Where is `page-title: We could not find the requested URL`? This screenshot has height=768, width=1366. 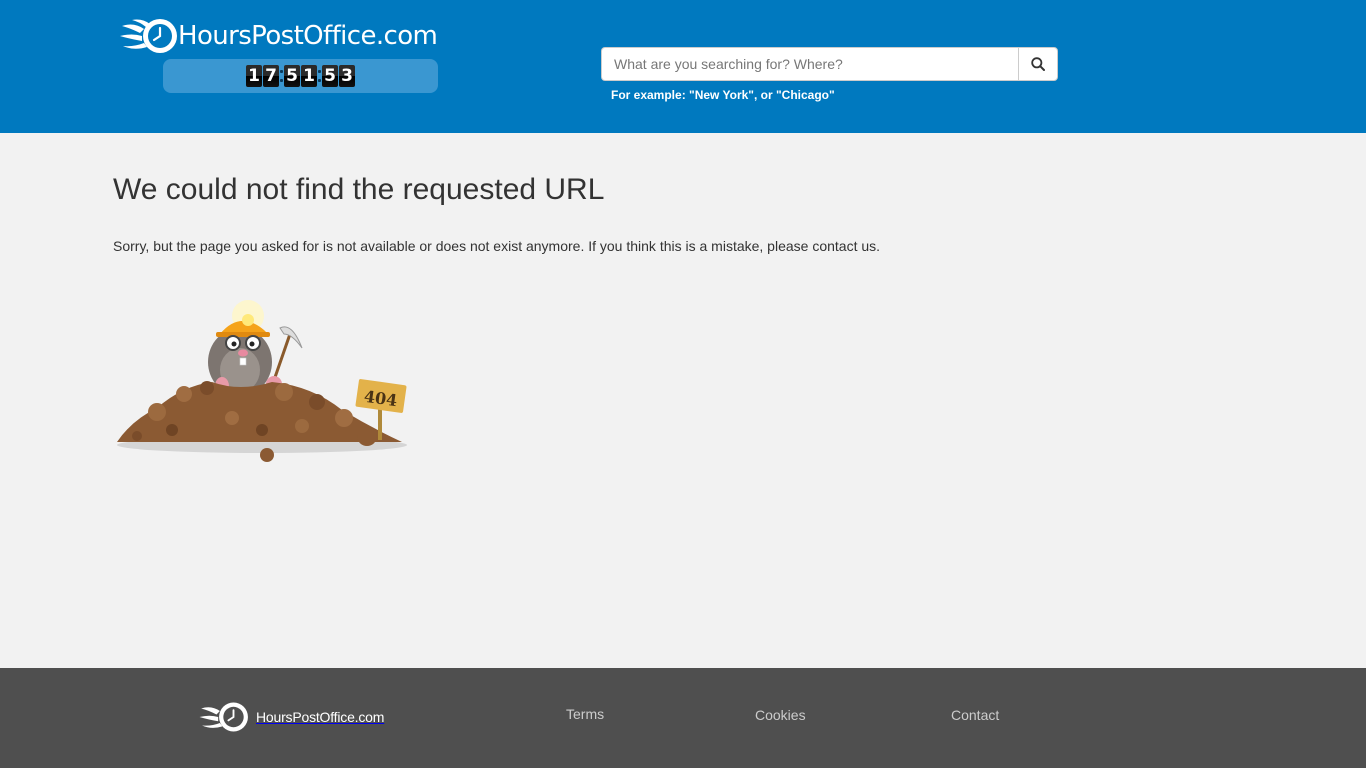
page-title: We could not find the requested URL is located at coordinates (359, 189).